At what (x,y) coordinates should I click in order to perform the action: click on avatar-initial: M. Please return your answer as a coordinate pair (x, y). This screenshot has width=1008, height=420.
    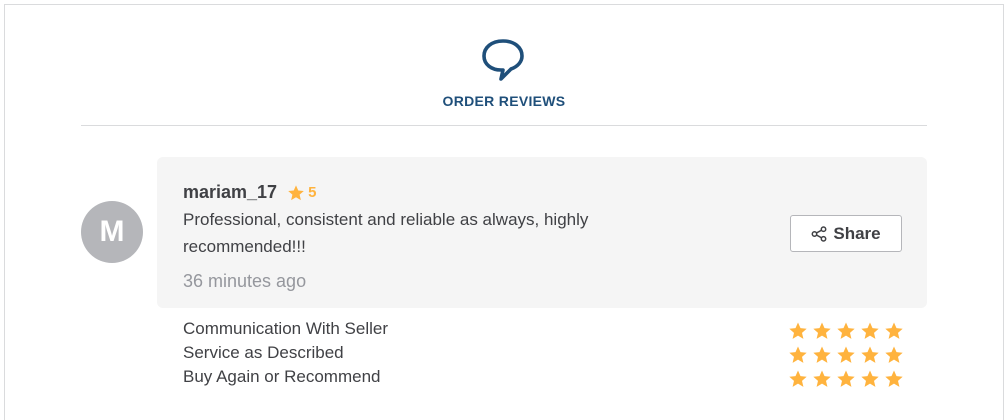
    Looking at the image, I should click on (112, 231).